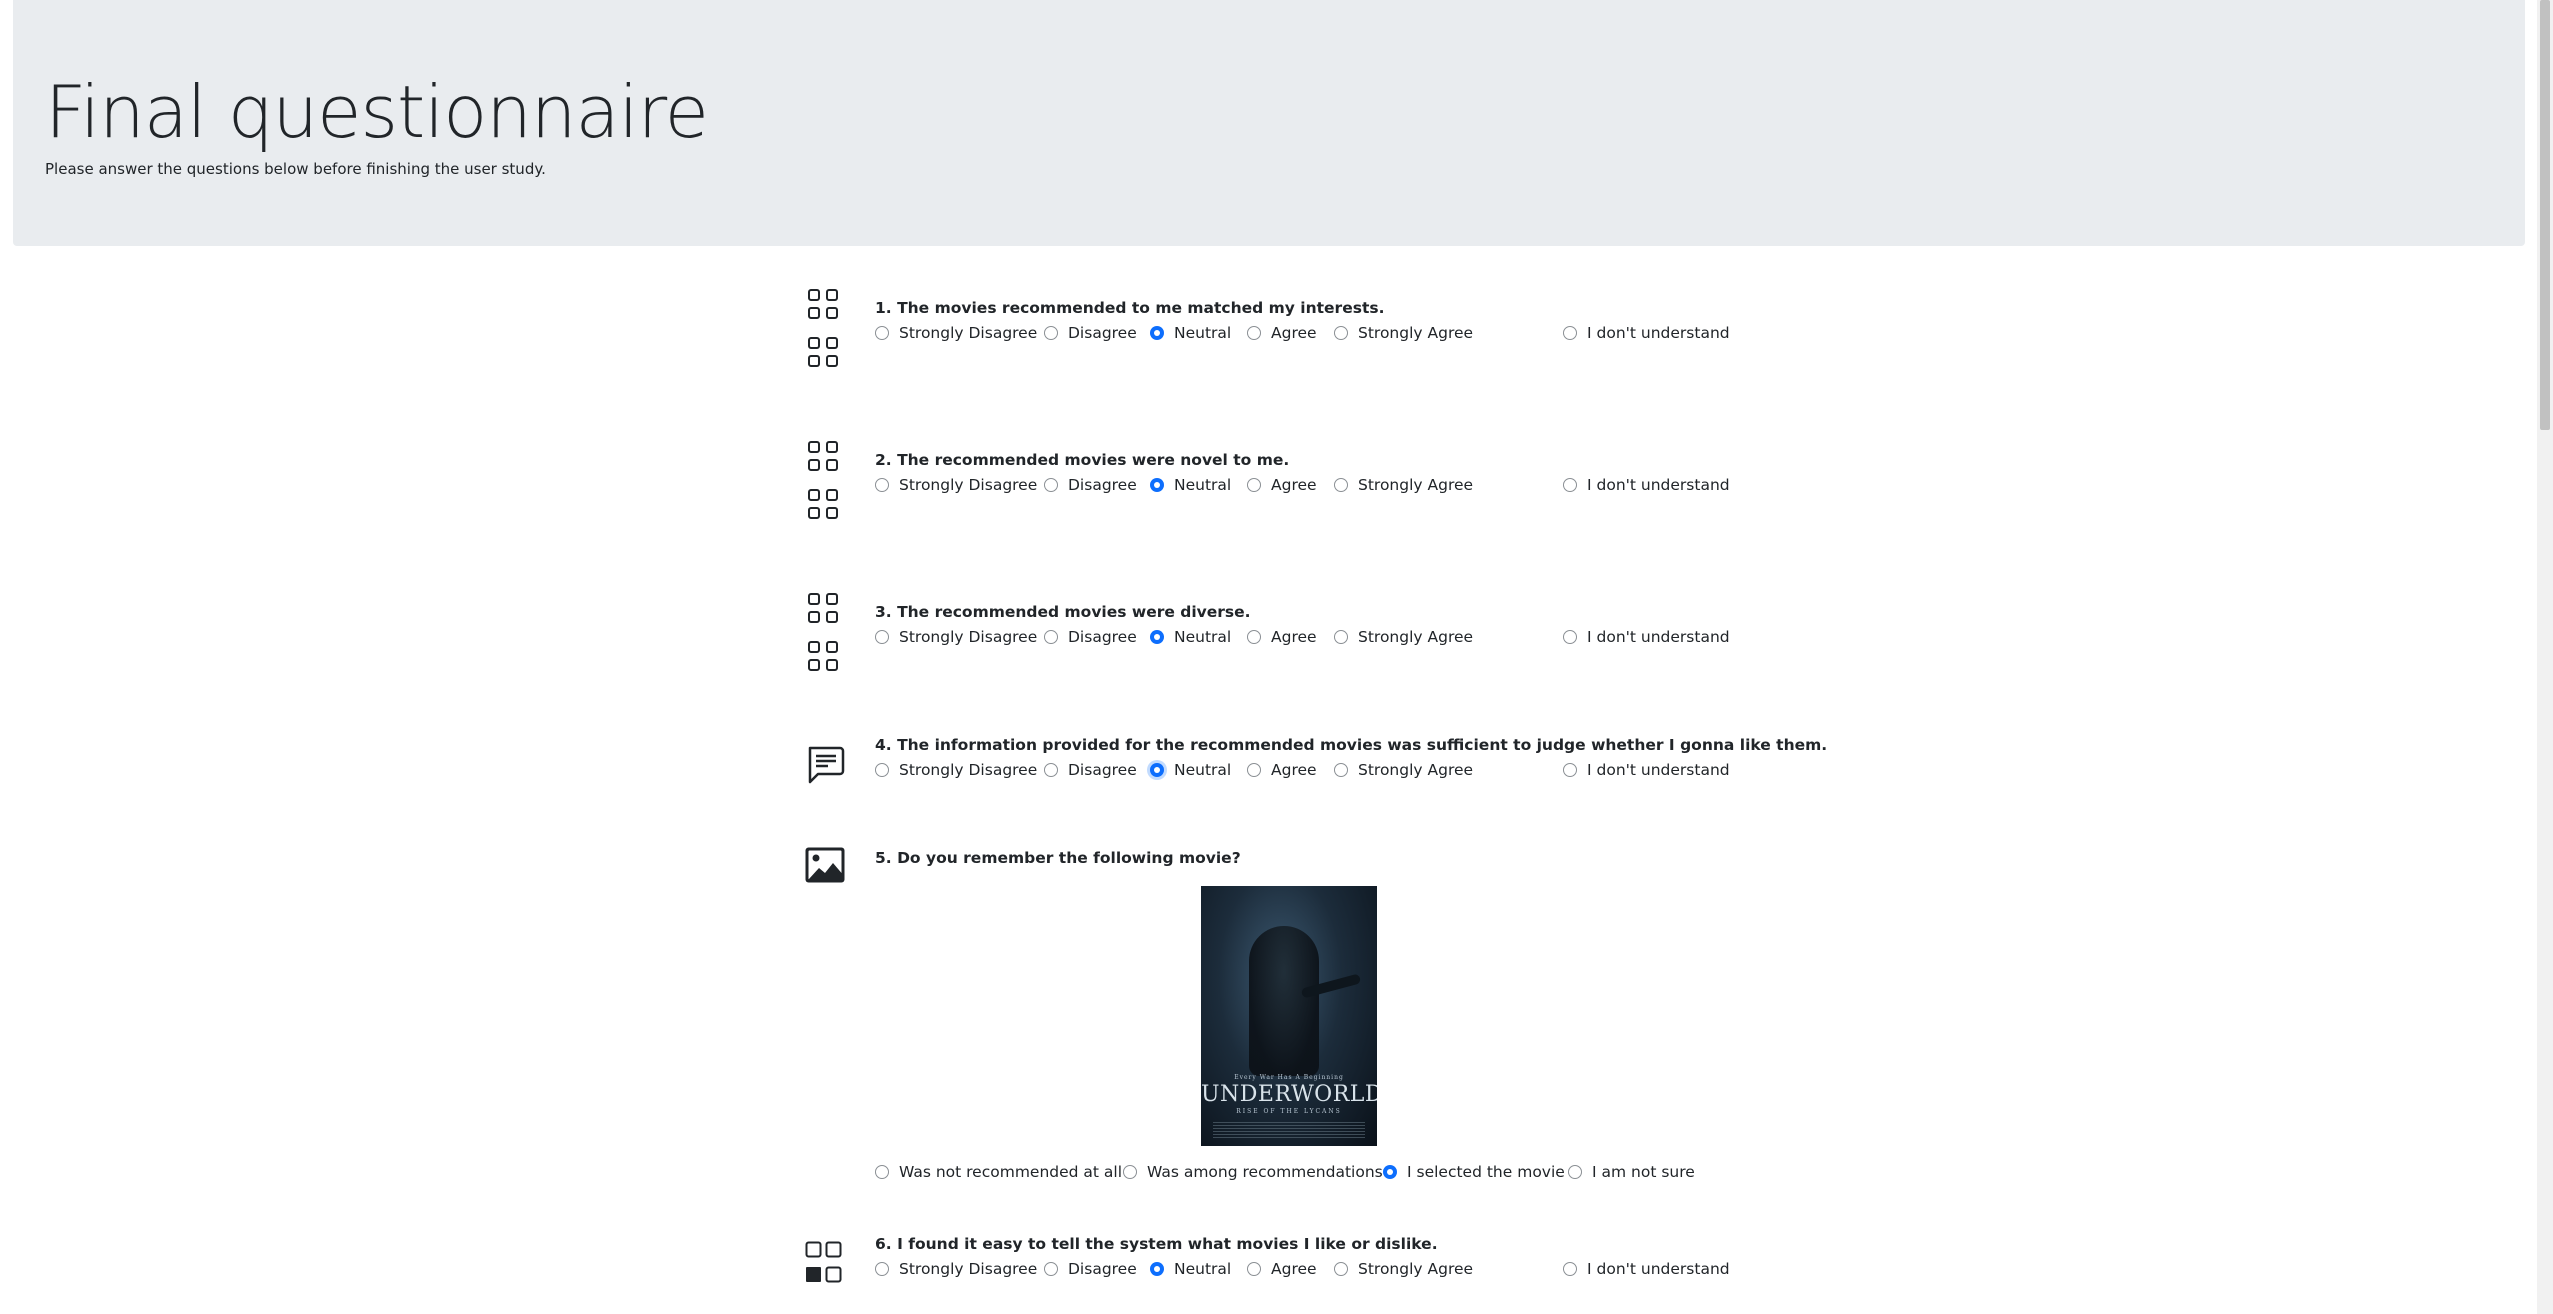  I want to click on scrollbar-thumb, so click(2545, 215).